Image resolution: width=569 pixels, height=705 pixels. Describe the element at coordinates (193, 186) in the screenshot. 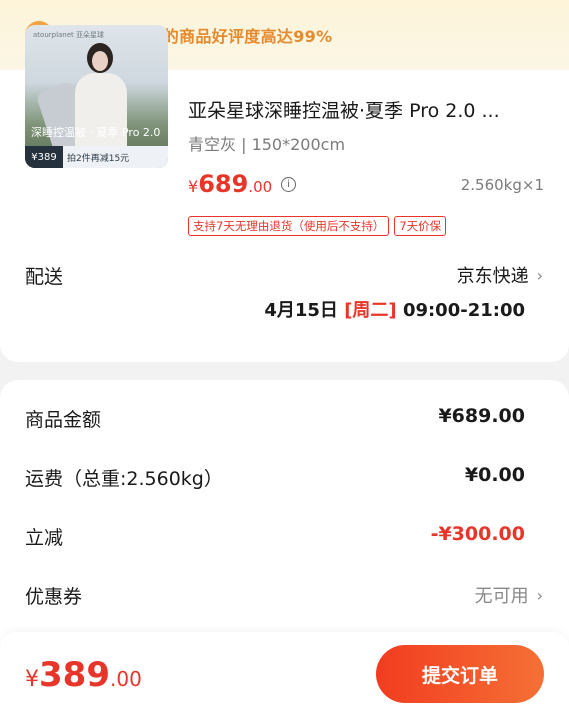

I see `price-currency: ¥` at that location.